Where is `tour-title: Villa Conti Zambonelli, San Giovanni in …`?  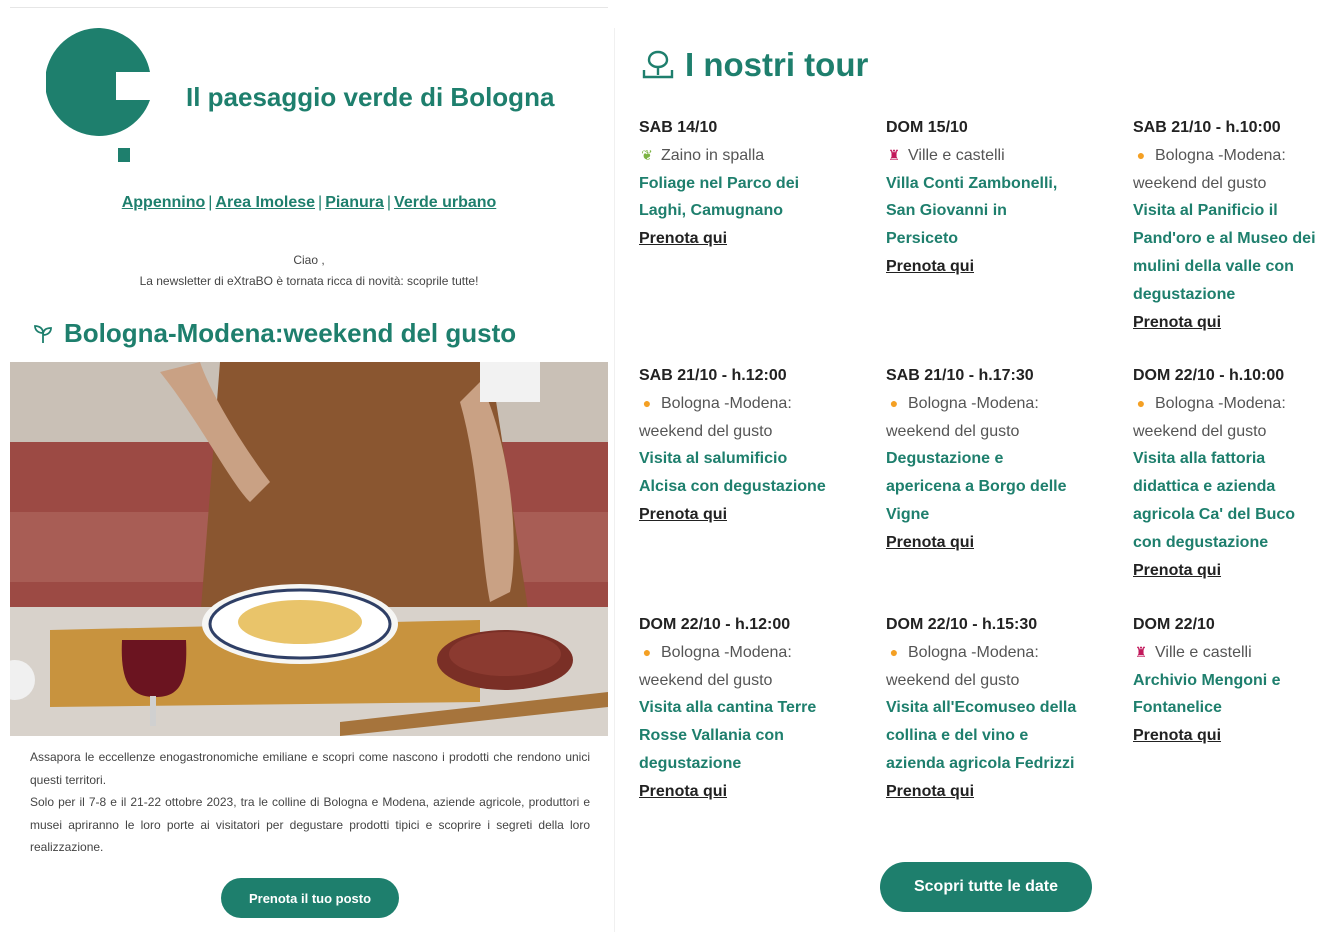
tour-title: Villa Conti Zambonelli, San Giovanni in … is located at coordinates (984, 211).